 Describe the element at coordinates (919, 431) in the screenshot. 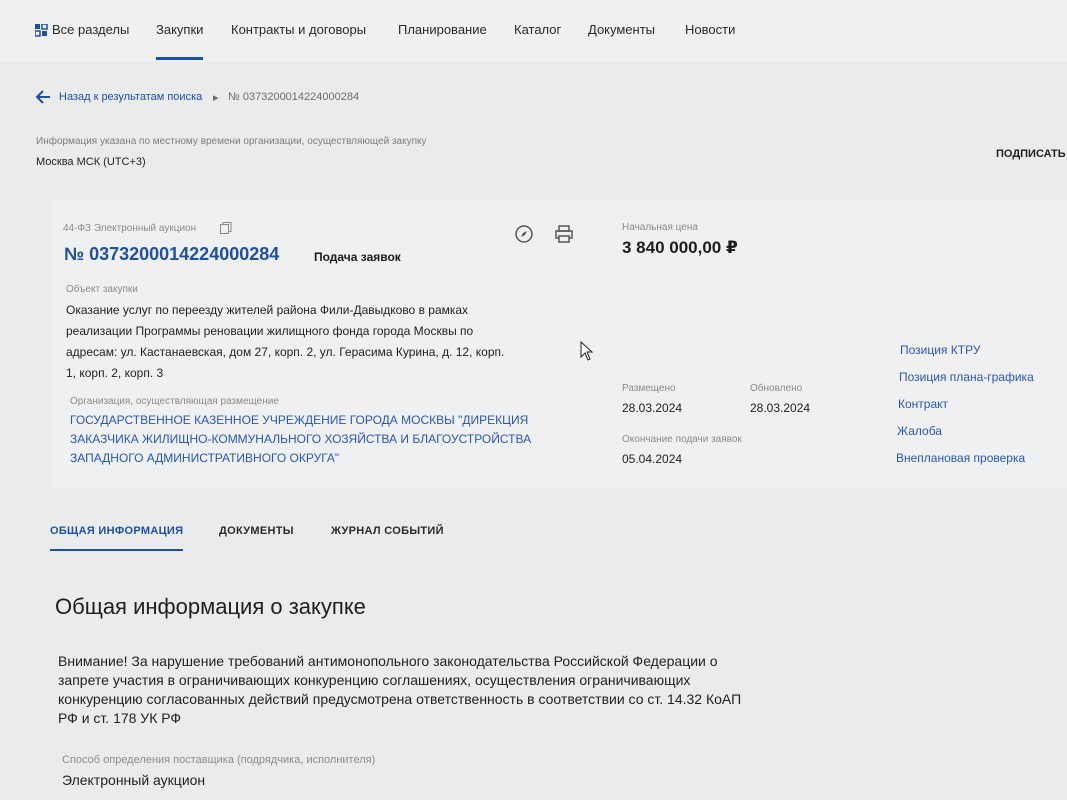

I see `complaint-link: Жалоба` at that location.